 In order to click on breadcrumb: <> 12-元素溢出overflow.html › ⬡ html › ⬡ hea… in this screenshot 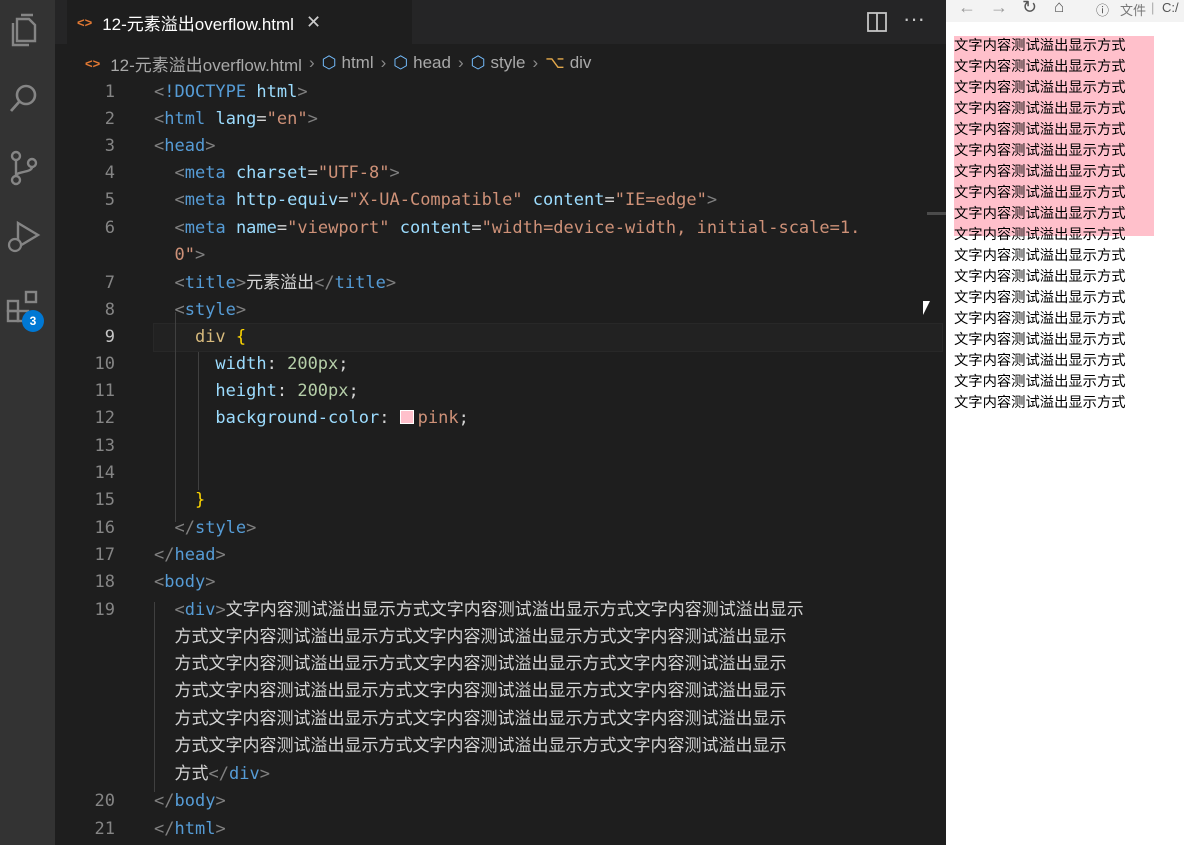, I will do `click(500, 63)`.